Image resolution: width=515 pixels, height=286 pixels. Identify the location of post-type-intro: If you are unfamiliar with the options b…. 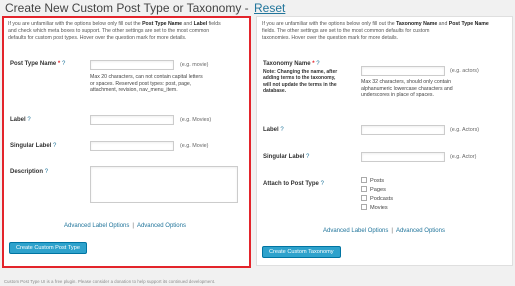
(114, 31).